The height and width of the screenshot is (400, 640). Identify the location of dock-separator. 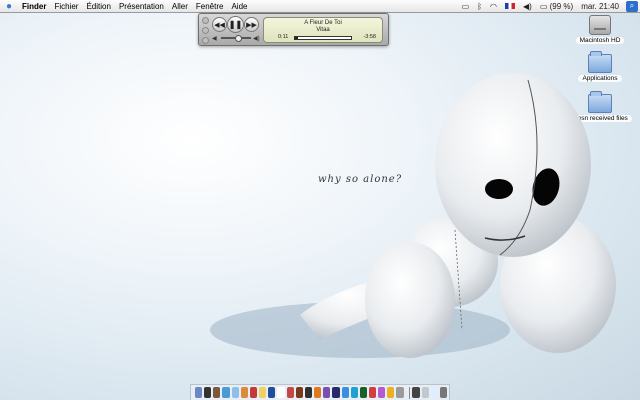
(409, 392).